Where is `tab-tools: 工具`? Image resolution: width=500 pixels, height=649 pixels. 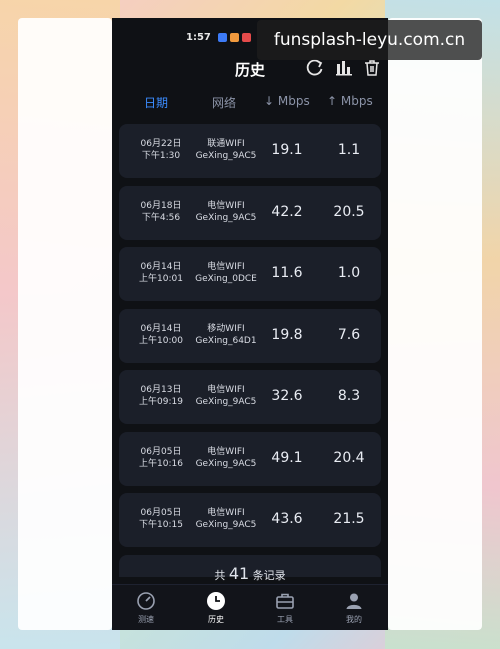 tab-tools: 工具 is located at coordinates (285, 608).